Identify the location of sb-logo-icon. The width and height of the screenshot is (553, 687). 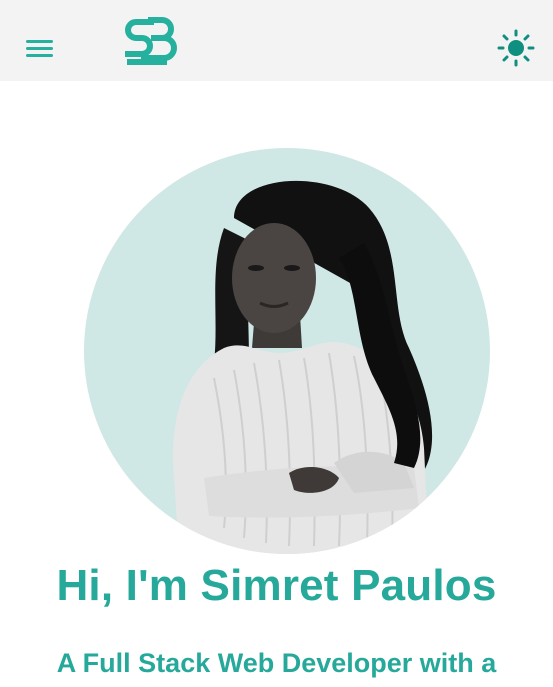
(152, 41).